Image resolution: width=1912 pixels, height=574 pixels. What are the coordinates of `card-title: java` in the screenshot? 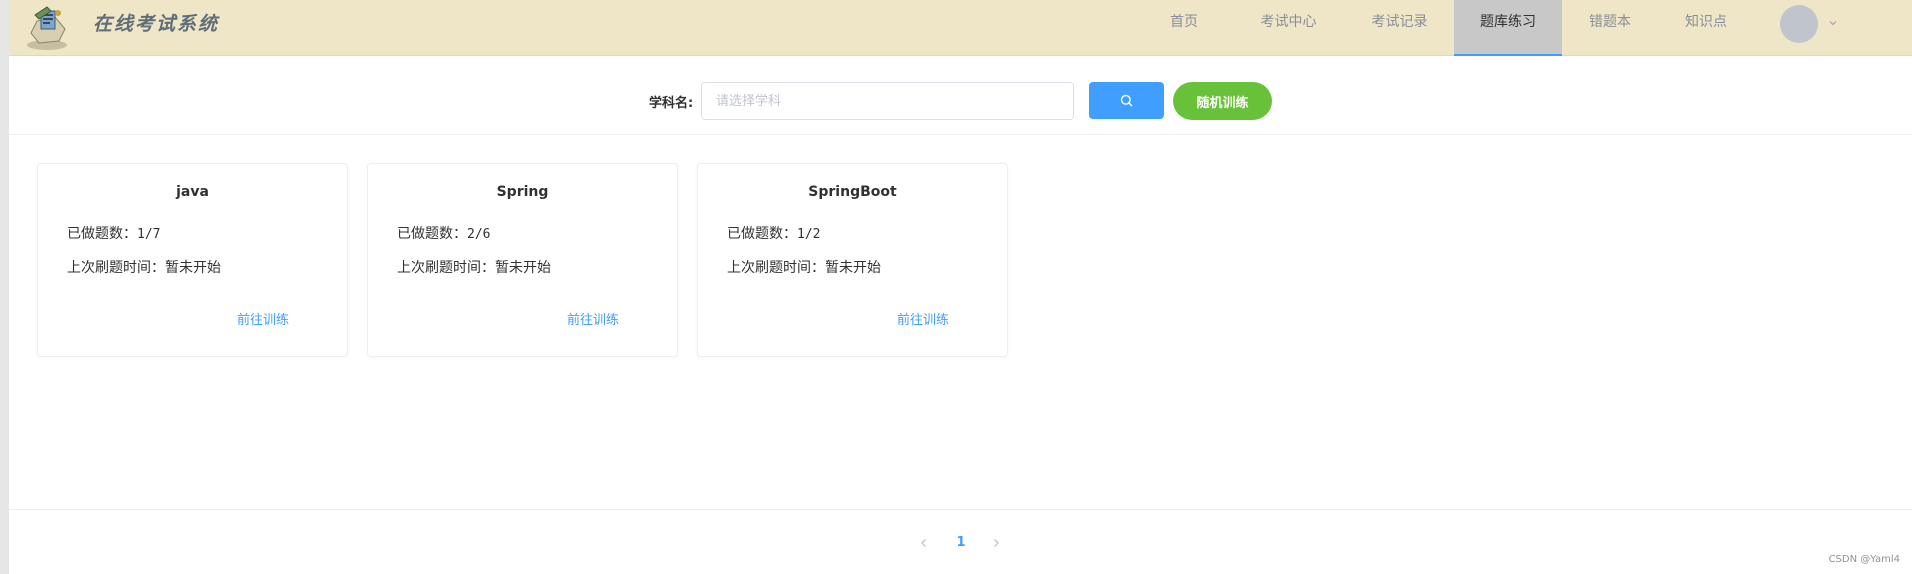 It's located at (192, 192).